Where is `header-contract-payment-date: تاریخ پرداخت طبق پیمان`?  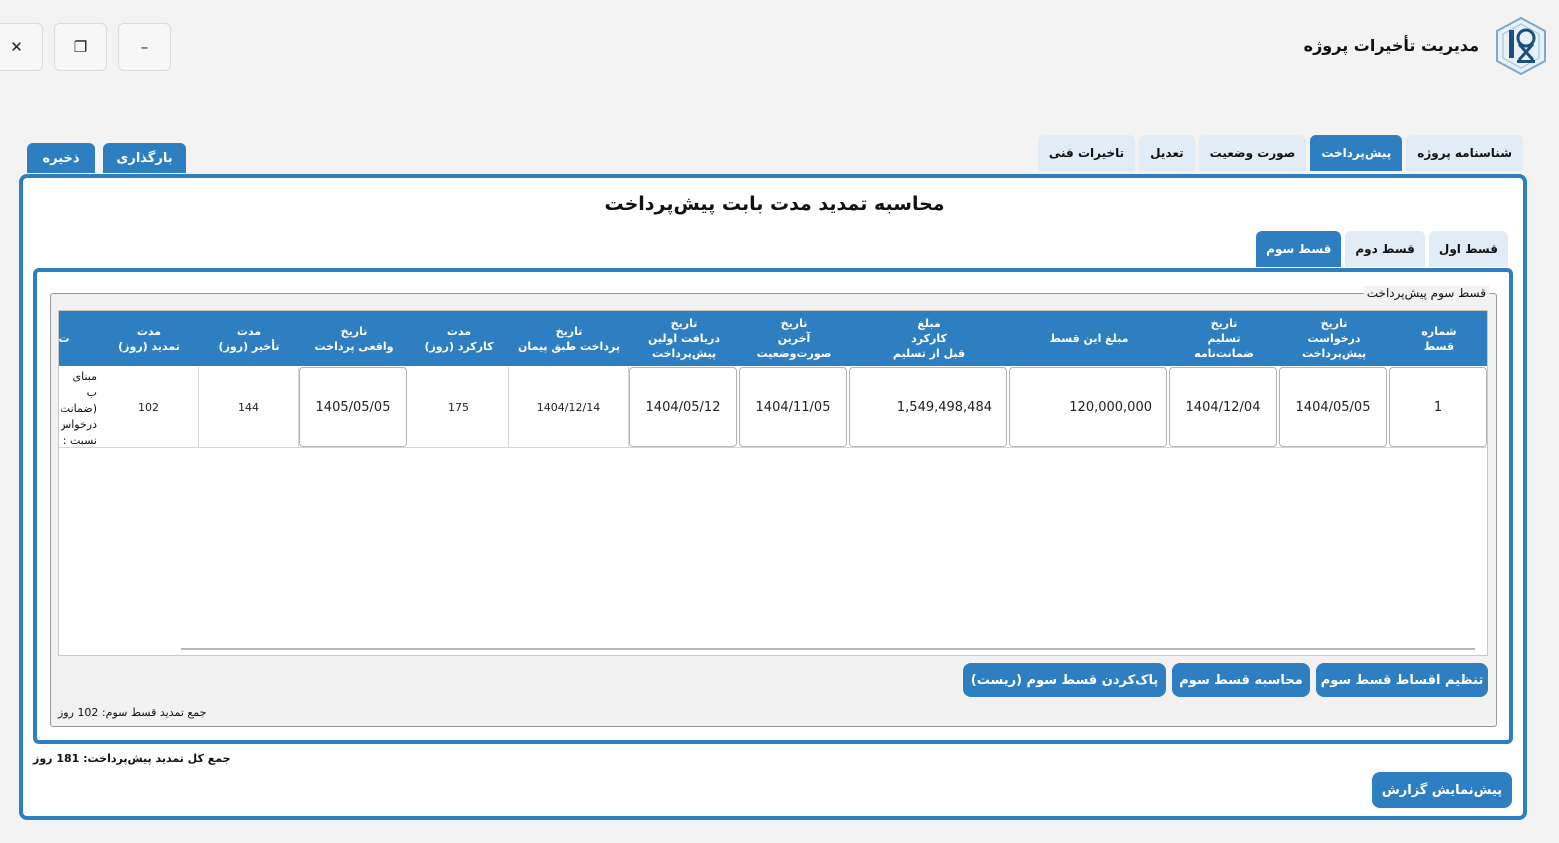
header-contract-payment-date: تاریخ پرداخت طبق پیمان is located at coordinates (569, 338).